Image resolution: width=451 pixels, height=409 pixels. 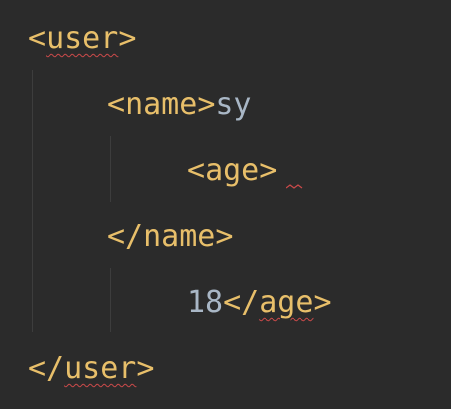 I want to click on code-line-3: <age>, so click(x=232, y=171).